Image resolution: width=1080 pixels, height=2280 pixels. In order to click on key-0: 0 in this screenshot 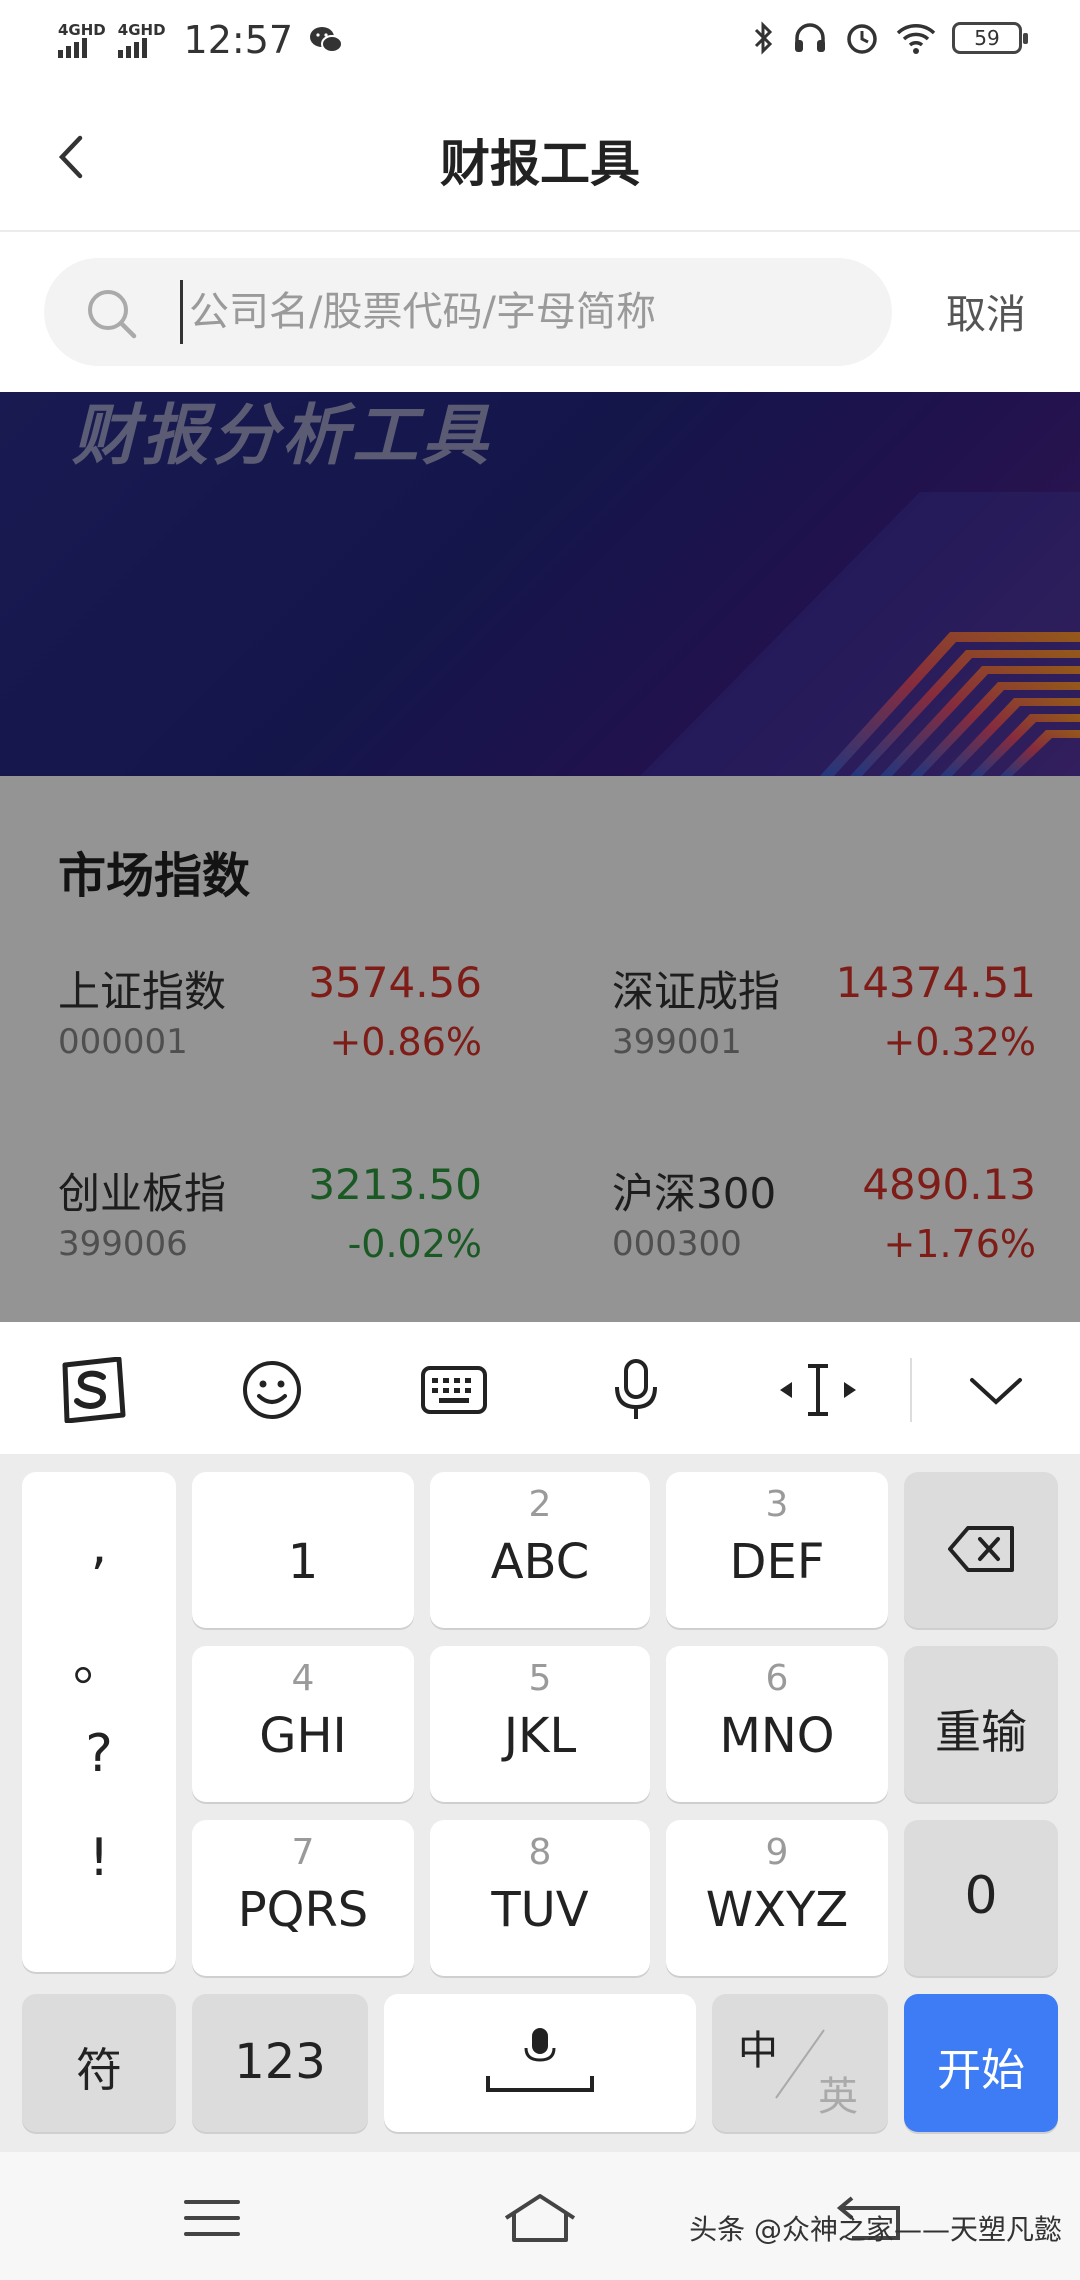, I will do `click(981, 1898)`.